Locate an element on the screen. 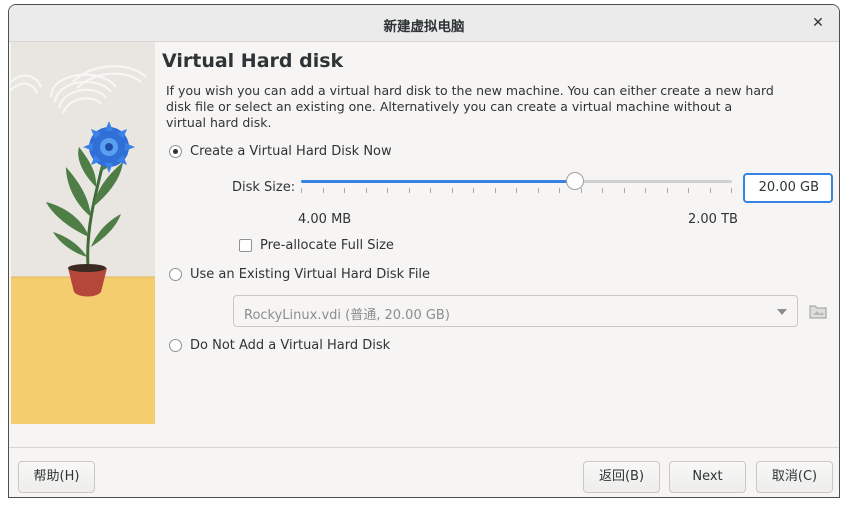 The width and height of the screenshot is (850, 511). back-button: 返回(B) is located at coordinates (621, 477).